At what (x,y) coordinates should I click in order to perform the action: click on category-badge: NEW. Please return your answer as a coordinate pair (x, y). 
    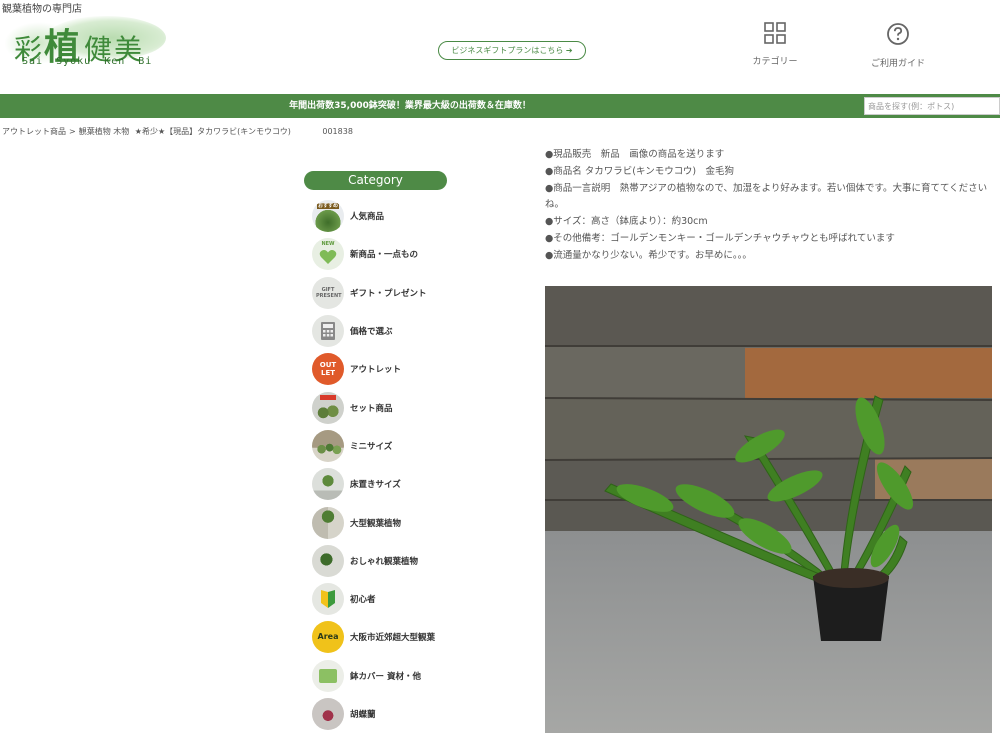
    Looking at the image, I should click on (328, 244).